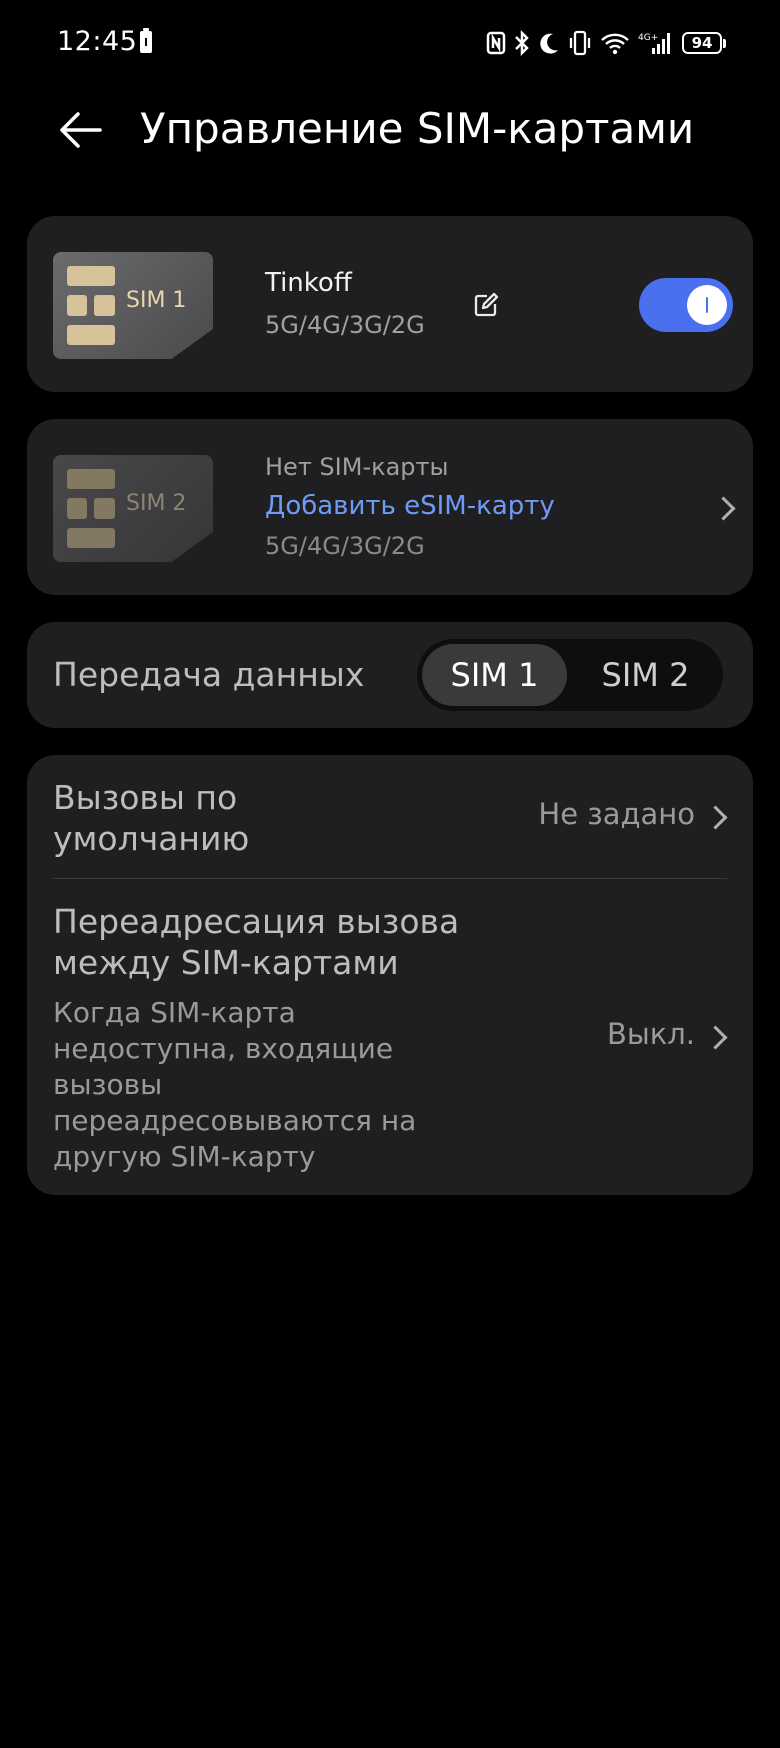 This screenshot has width=780, height=1748. What do you see at coordinates (151, 818) in the screenshot?
I see `default-calls-label: Вызовы по умолчанию` at bounding box center [151, 818].